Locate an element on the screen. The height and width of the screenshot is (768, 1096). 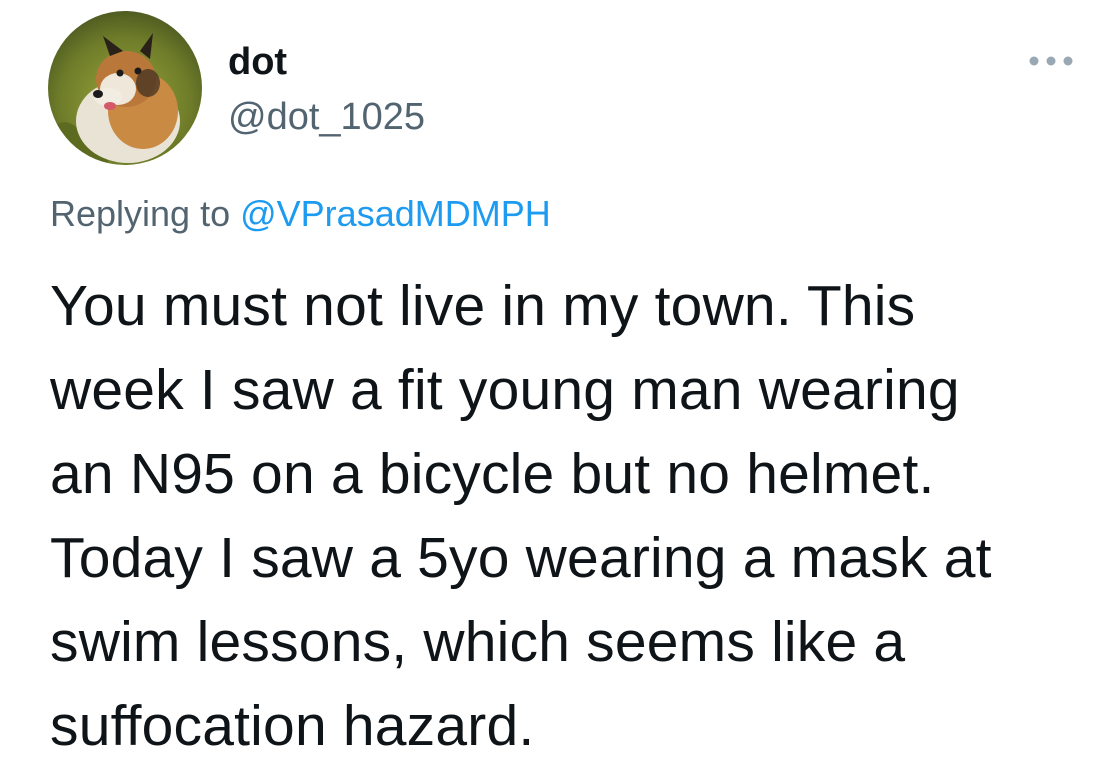
replying-prefix: Replying to is located at coordinates (145, 213).